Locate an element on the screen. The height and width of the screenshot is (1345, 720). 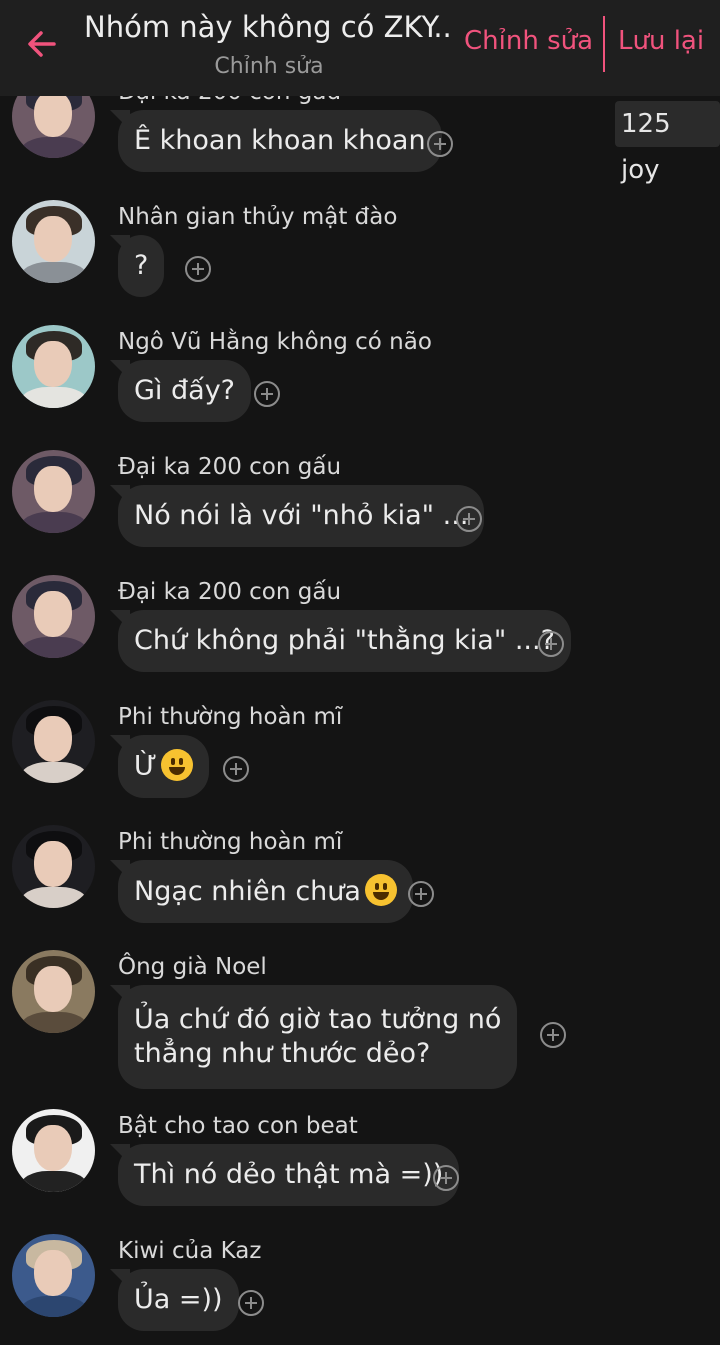
message-bubble: Thì nó dẻo thật mà =)) is located at coordinates (289, 1175).